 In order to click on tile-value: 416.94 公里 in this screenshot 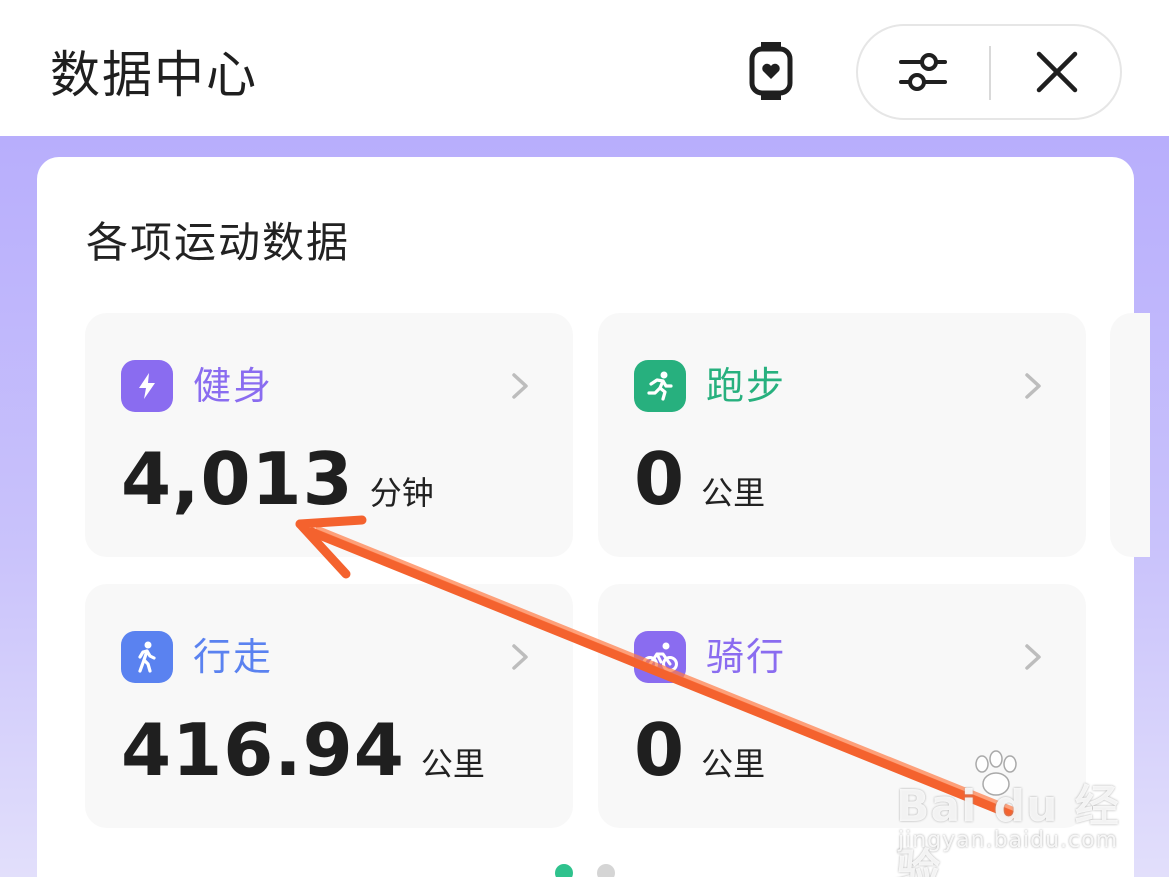, I will do `click(303, 750)`.